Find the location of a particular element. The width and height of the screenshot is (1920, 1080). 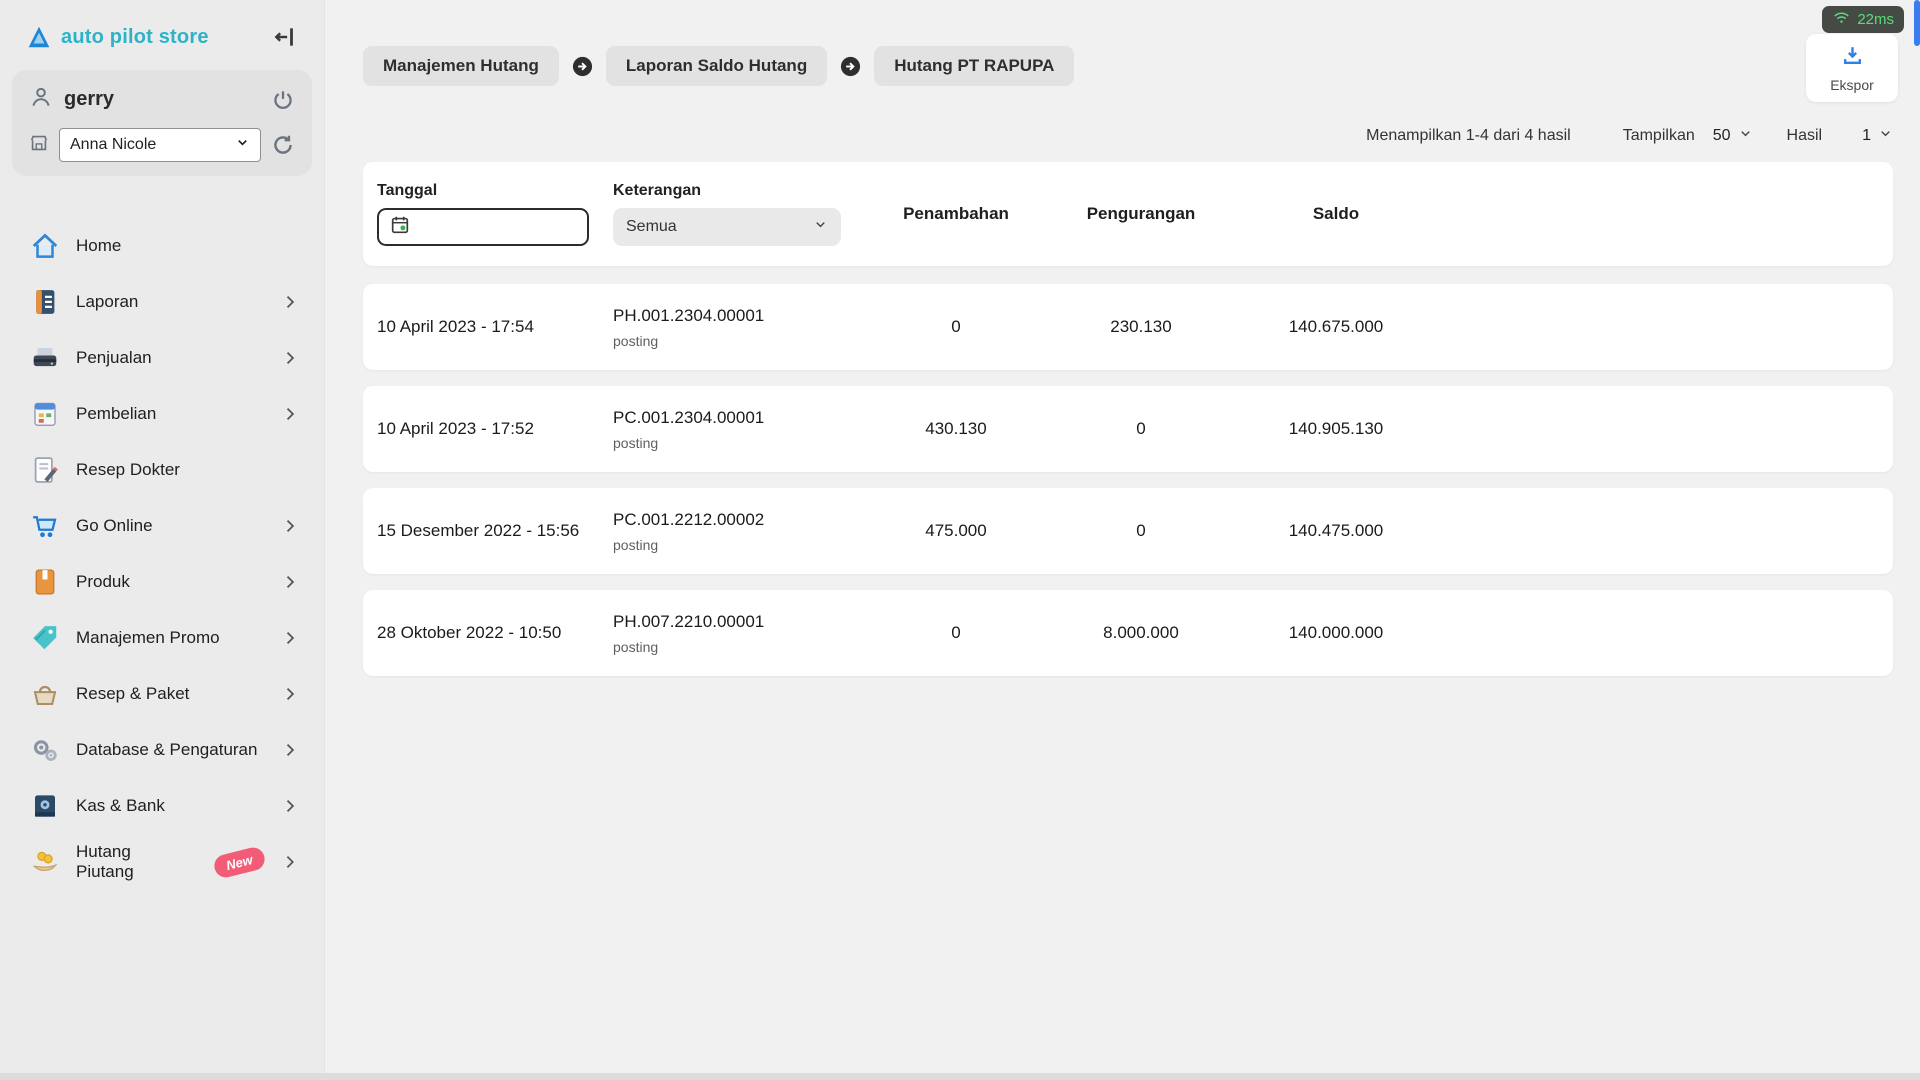

sidebar-item-pembelian: Pembelian is located at coordinates (162, 414).